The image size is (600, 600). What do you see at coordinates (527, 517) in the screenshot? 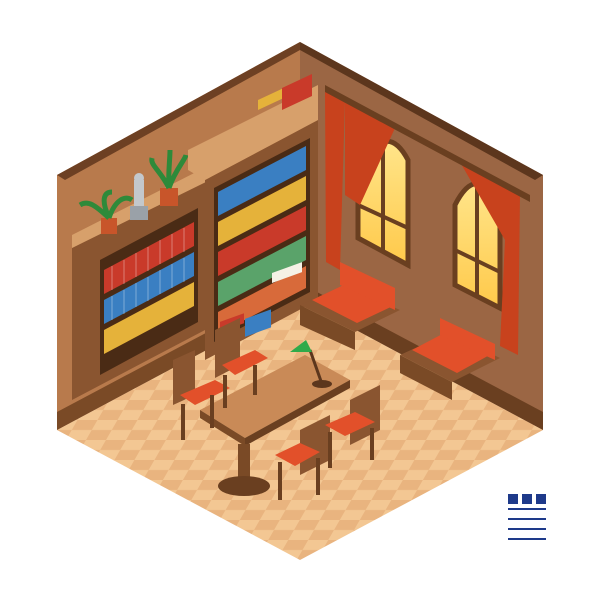
I see `watermark-mark` at bounding box center [527, 517].